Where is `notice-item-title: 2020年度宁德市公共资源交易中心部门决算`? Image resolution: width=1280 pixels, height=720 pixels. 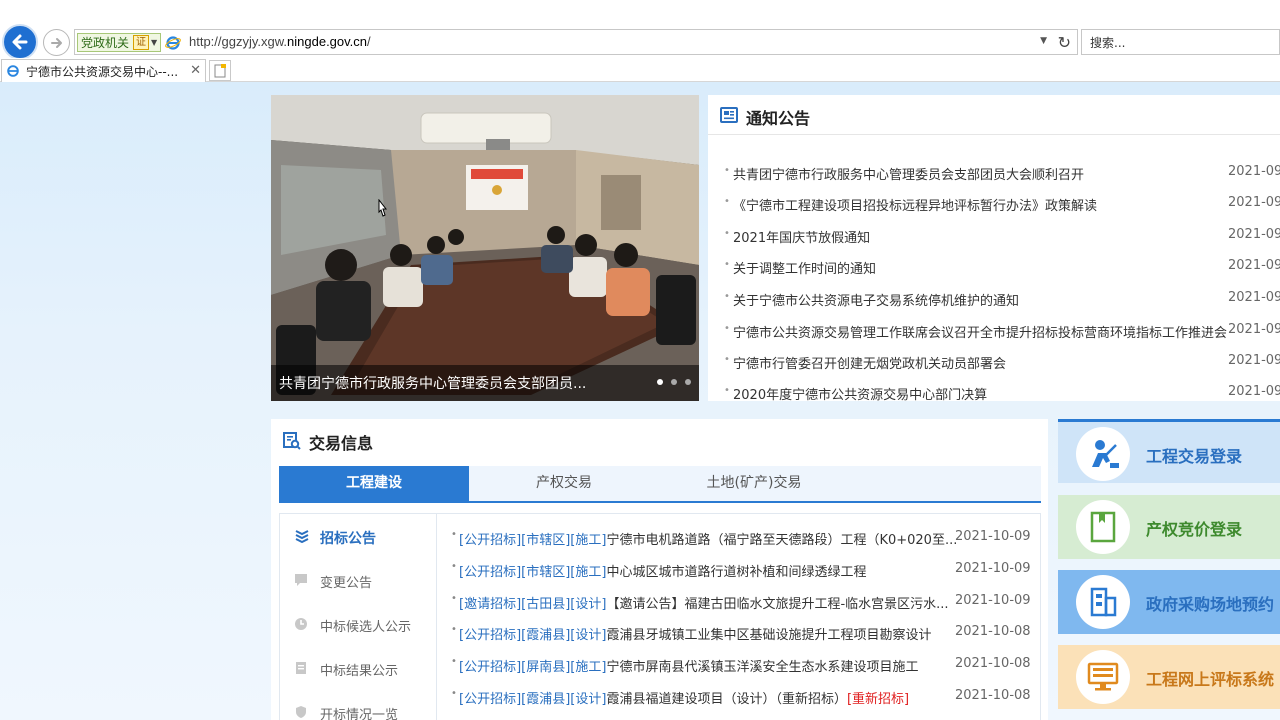
notice-item-title: 2020年度宁德市公共资源交易中心部门决算 is located at coordinates (860, 393).